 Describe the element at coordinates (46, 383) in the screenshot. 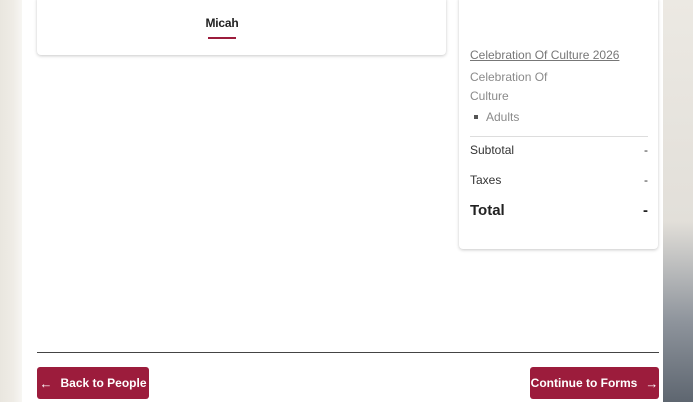

I see `arrow-left-icon: ←` at that location.